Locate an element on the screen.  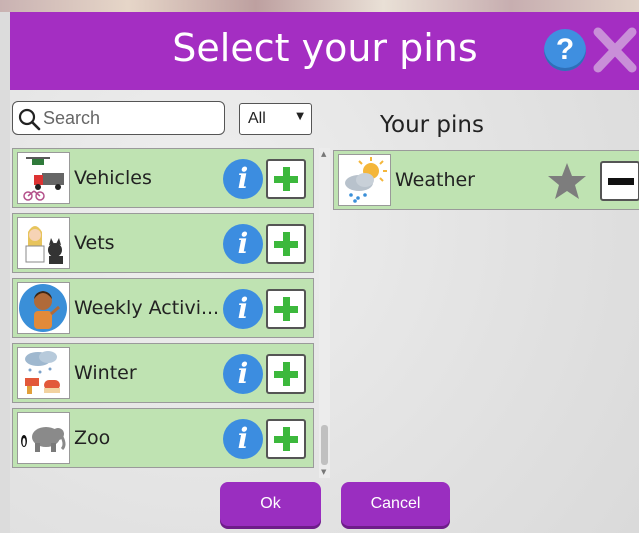
list-scrollbar: ▲ ▼ is located at coordinates (324, 313).